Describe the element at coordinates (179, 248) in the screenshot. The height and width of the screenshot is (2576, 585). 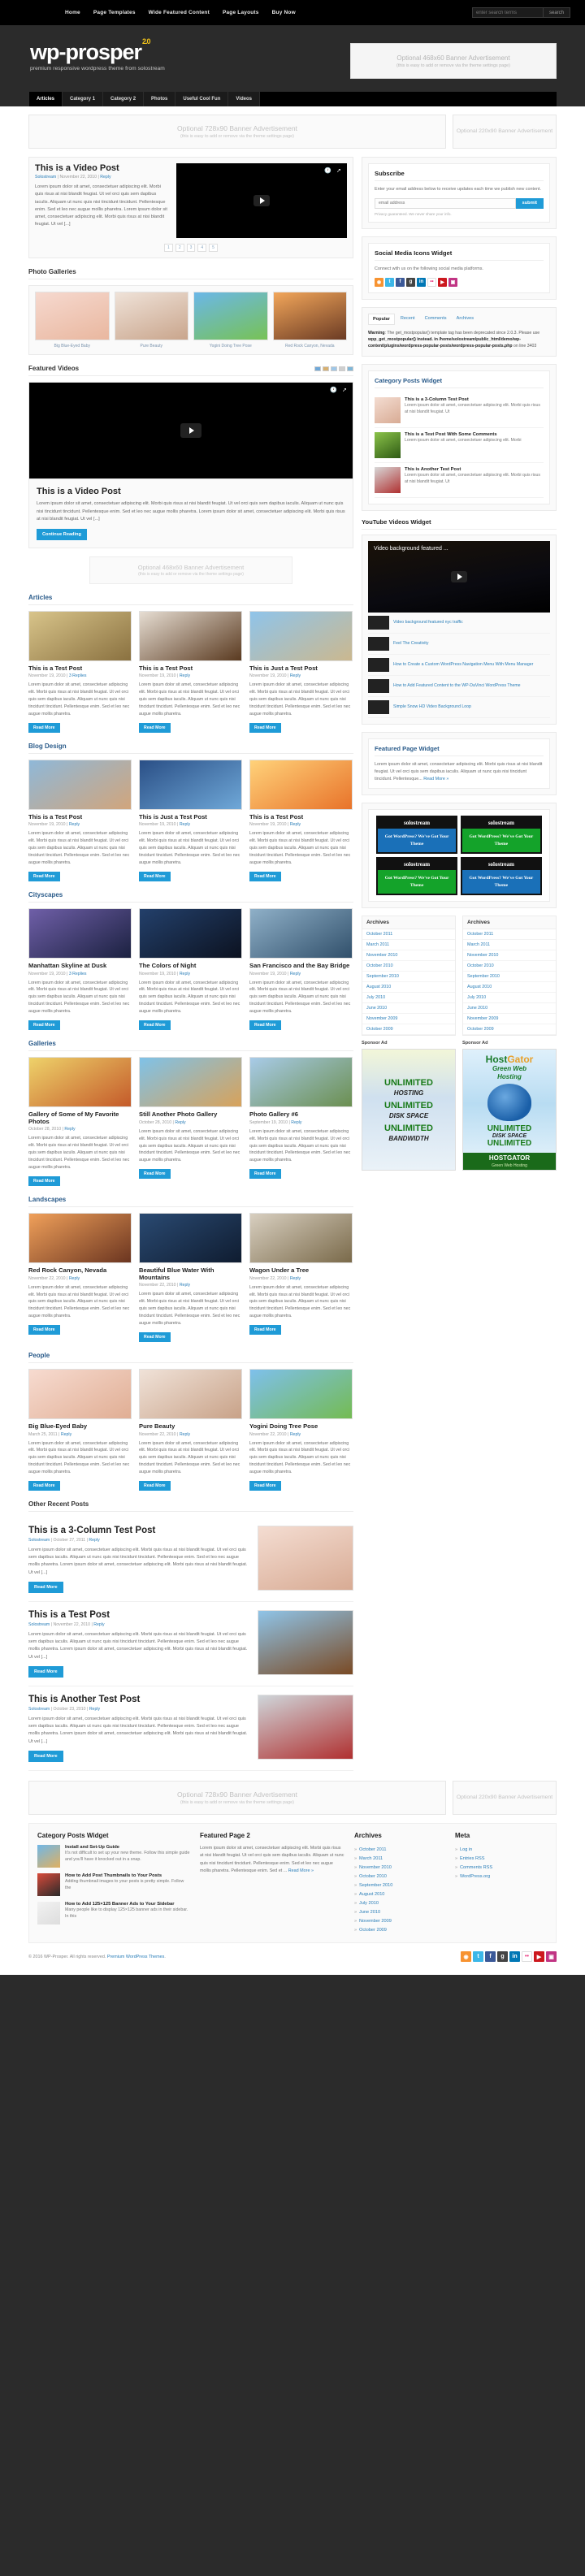
I see `slider-page-2: 2` at that location.